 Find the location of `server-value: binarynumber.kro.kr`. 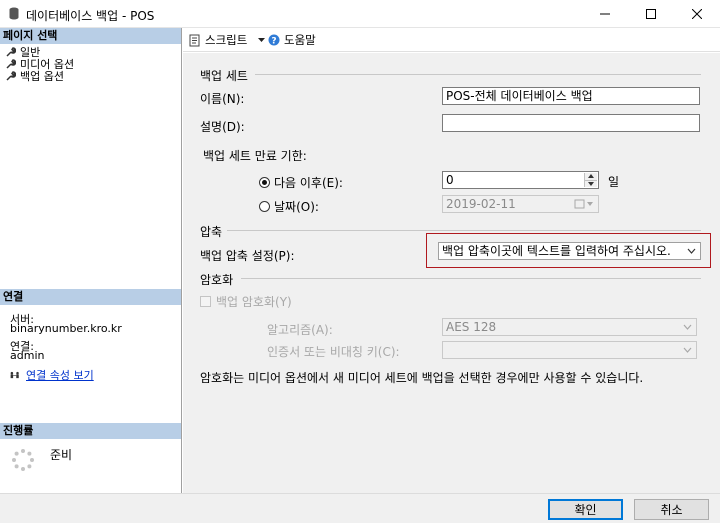

server-value: binarynumber.kro.kr is located at coordinates (66, 328).